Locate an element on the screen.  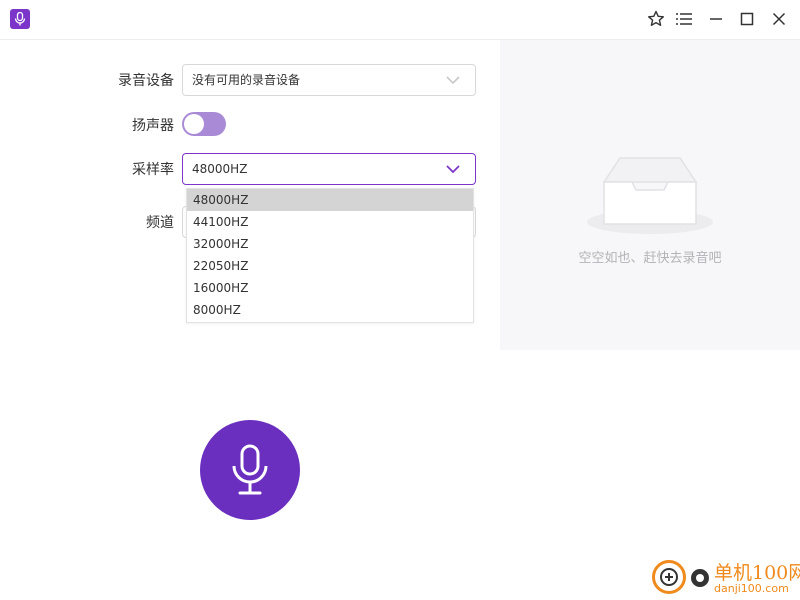
speaker-toggle is located at coordinates (204, 124).